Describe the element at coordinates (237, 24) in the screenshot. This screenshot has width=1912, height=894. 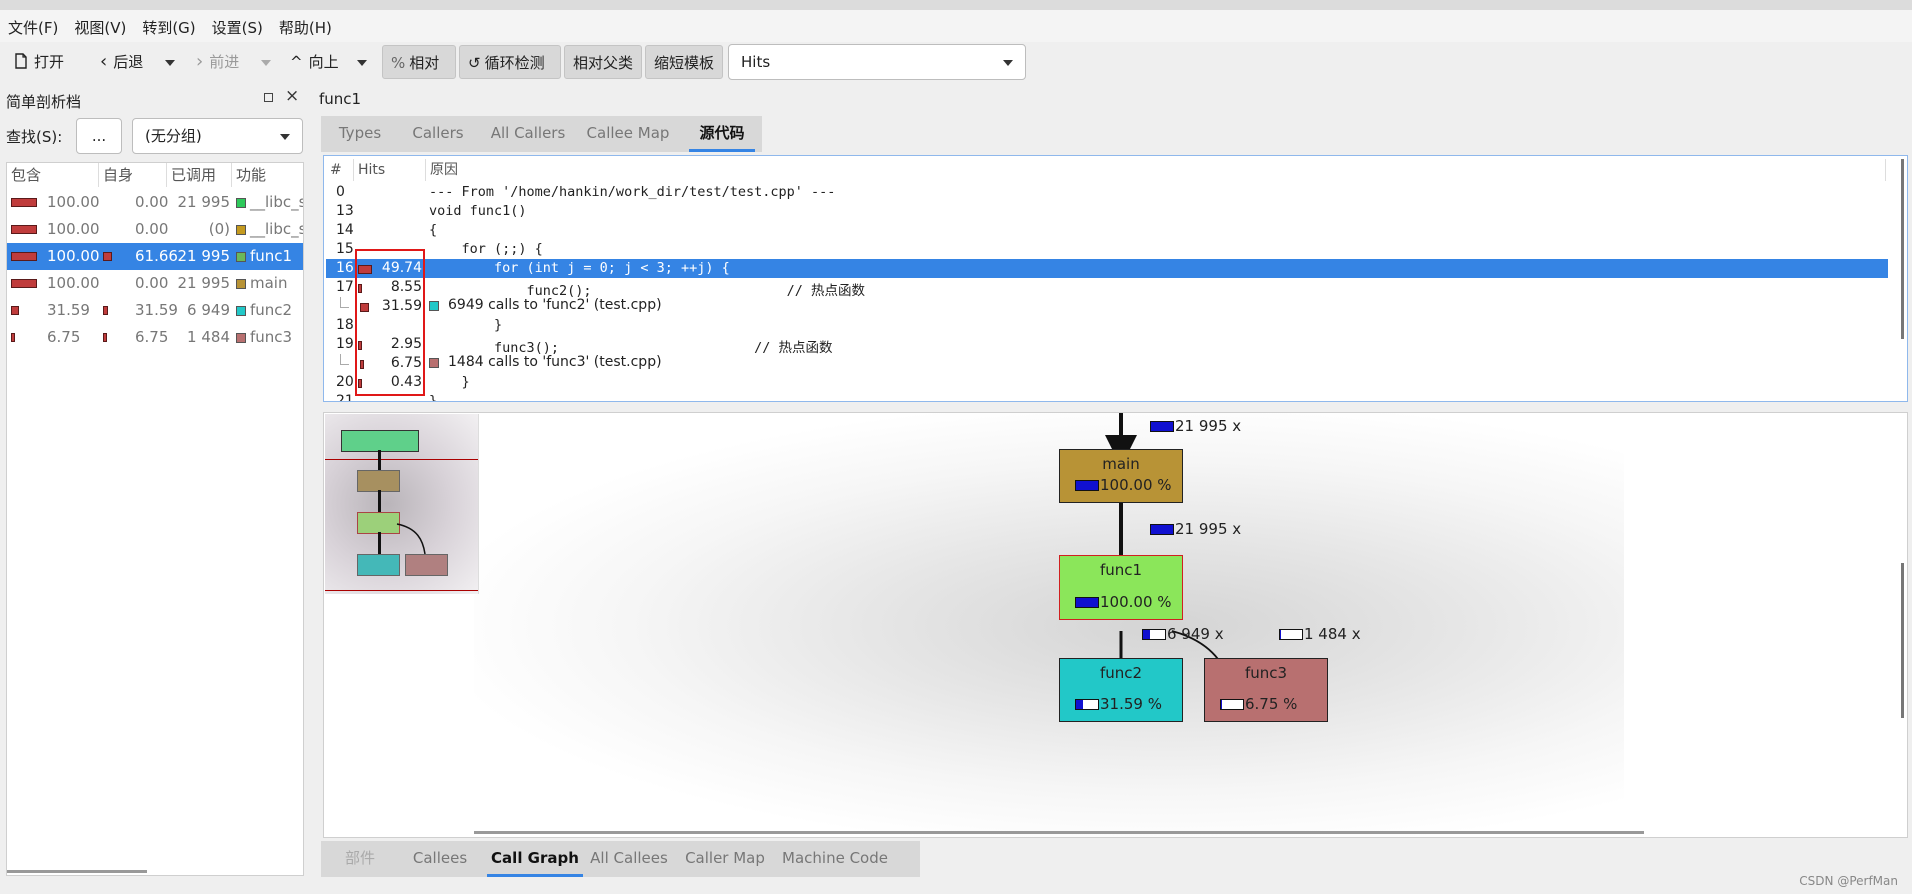
I see `menu-settings: 设置(S)` at that location.